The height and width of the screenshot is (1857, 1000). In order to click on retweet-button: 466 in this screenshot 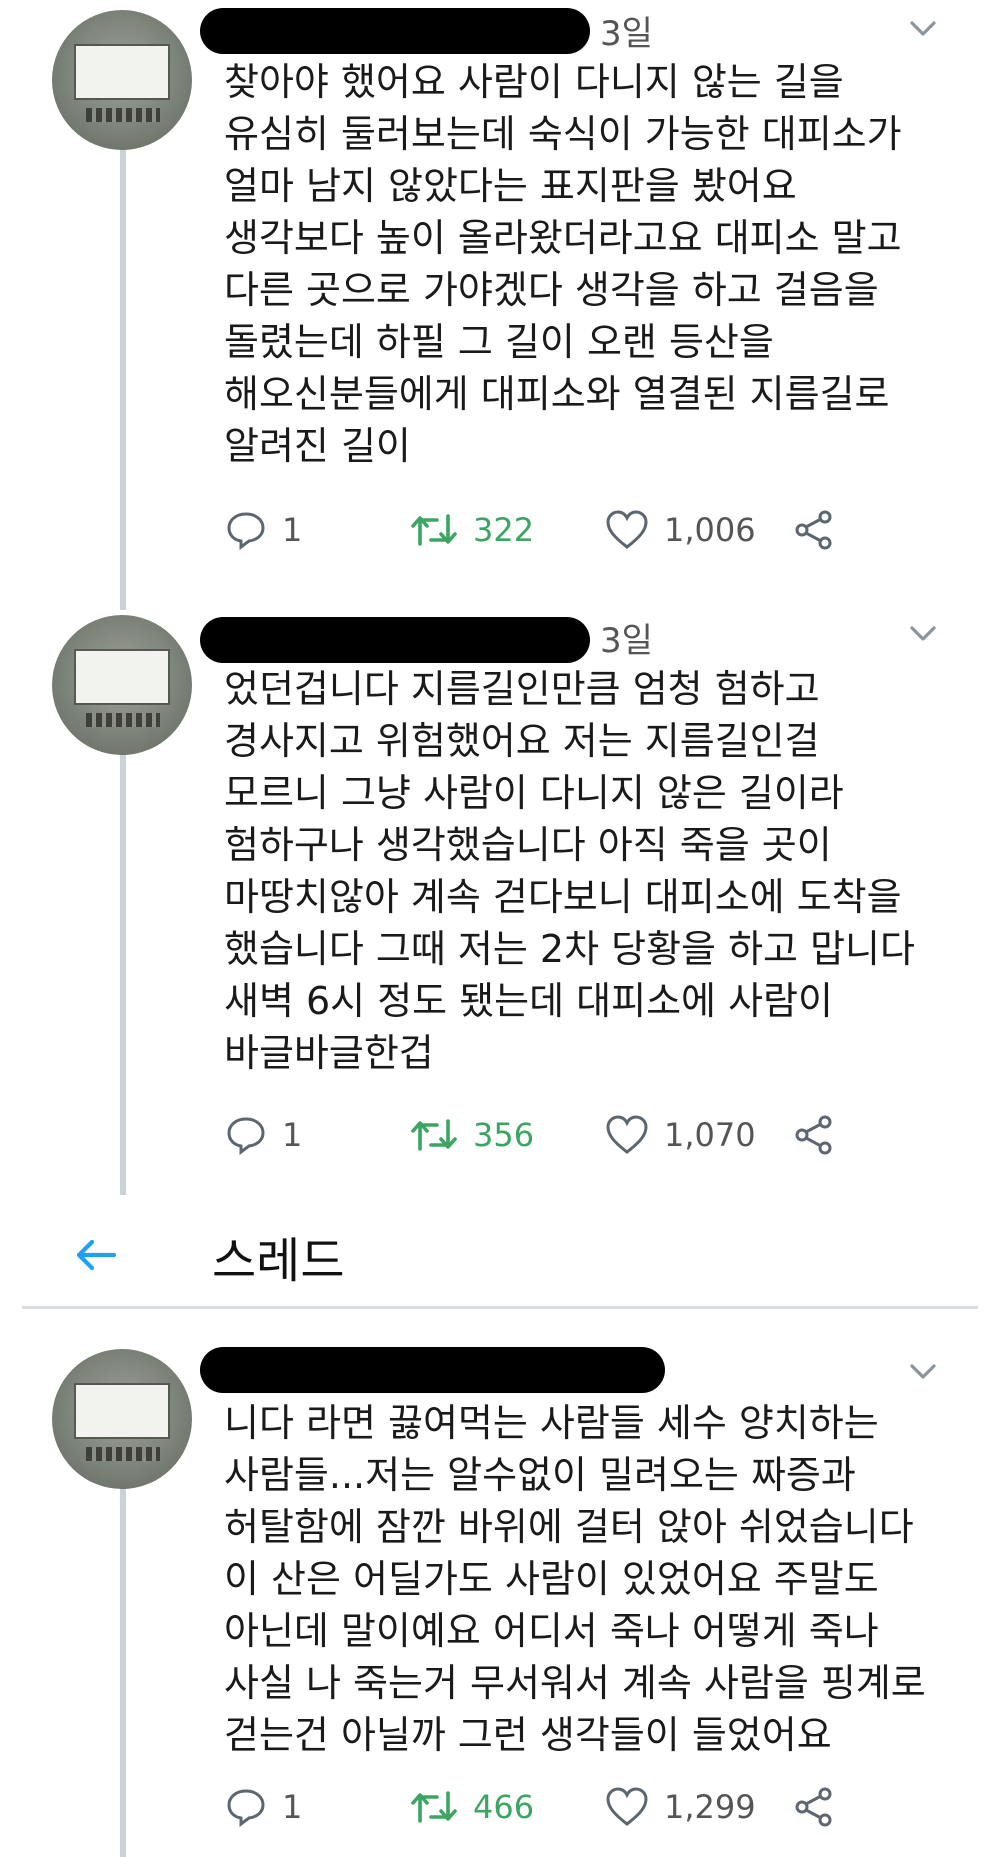, I will do `click(471, 1807)`.